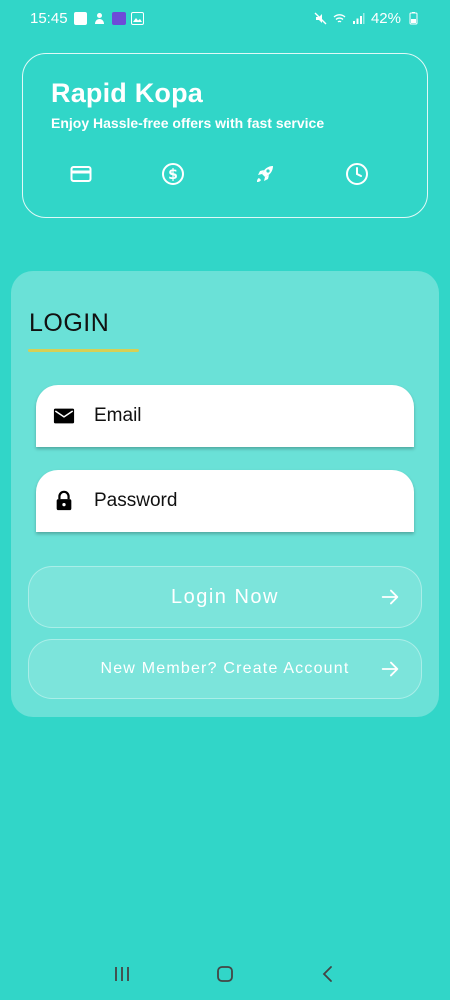  I want to click on dollar-icon: $, so click(173, 174).